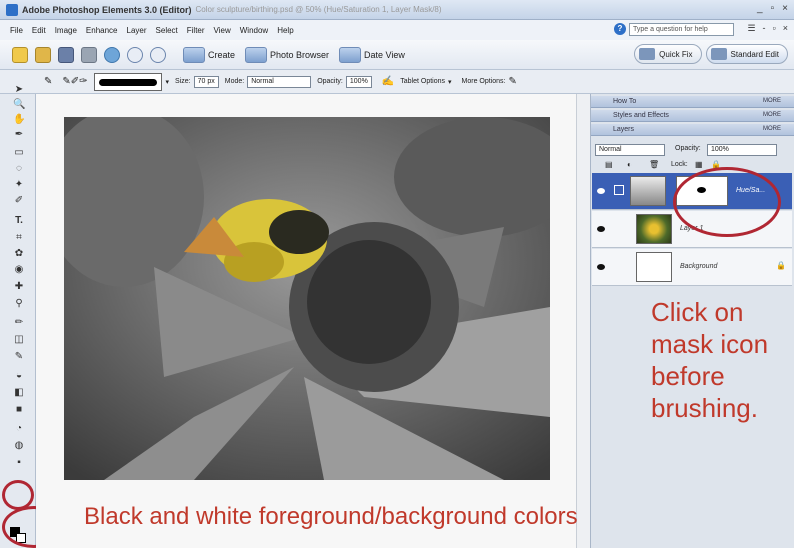 This screenshot has width=794, height=548. Describe the element at coordinates (648, 191) in the screenshot. I see `adjustment-layer-thumbnail` at that location.